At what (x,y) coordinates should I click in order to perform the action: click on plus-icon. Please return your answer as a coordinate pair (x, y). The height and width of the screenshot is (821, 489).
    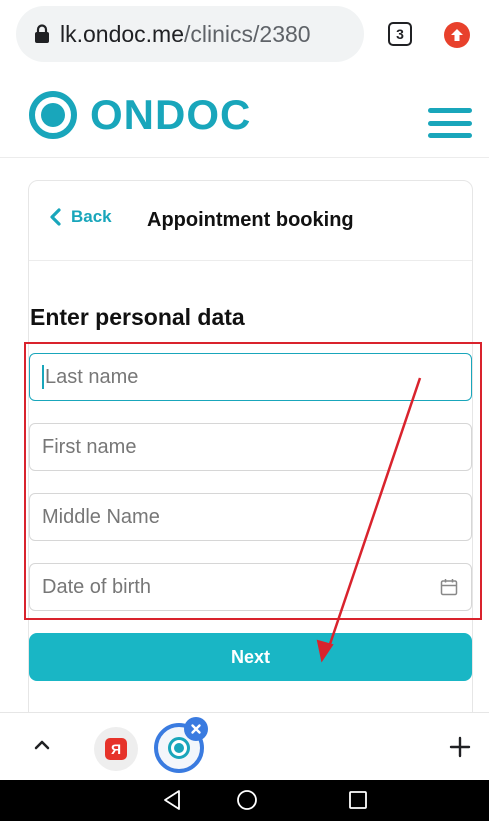
    Looking at the image, I should click on (460, 747).